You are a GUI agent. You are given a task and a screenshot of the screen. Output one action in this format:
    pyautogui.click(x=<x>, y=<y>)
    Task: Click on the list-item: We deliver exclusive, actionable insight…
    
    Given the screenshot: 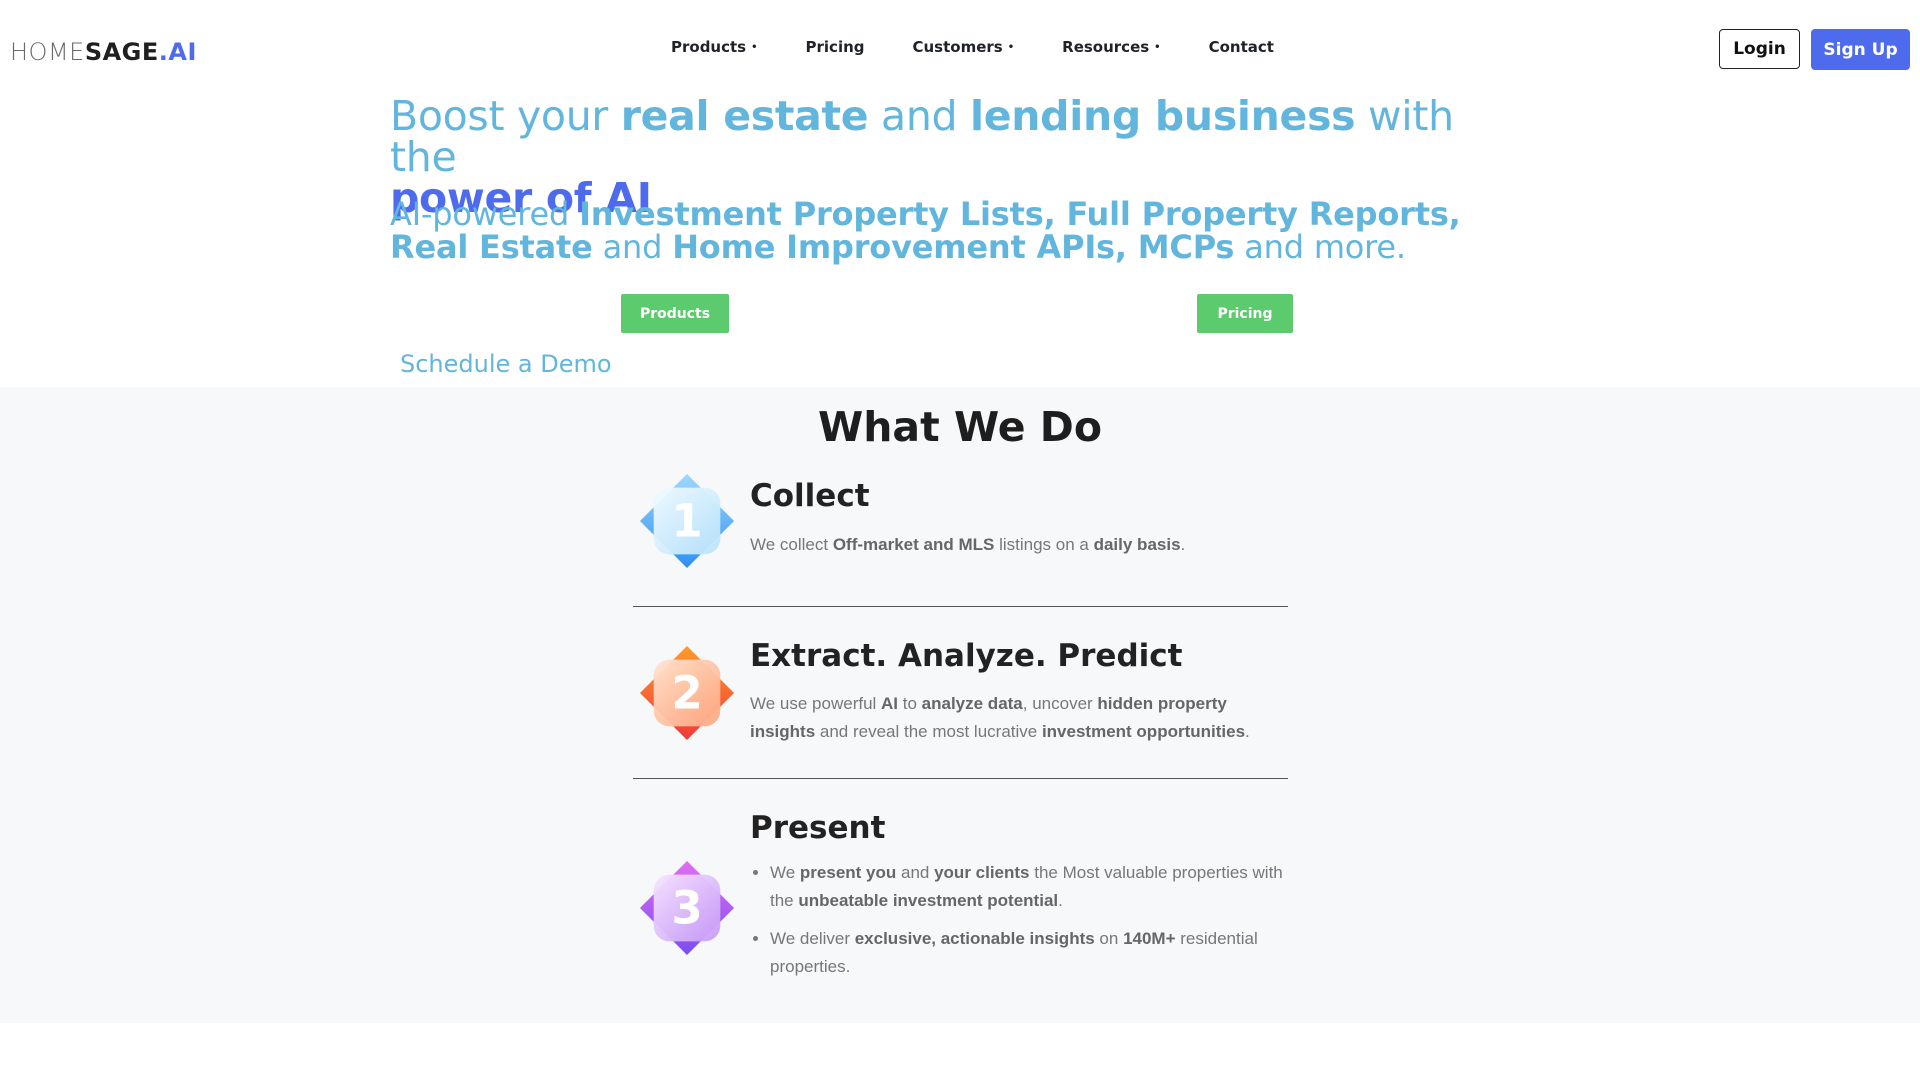 What is the action you would take?
    pyautogui.click(x=1040, y=953)
    